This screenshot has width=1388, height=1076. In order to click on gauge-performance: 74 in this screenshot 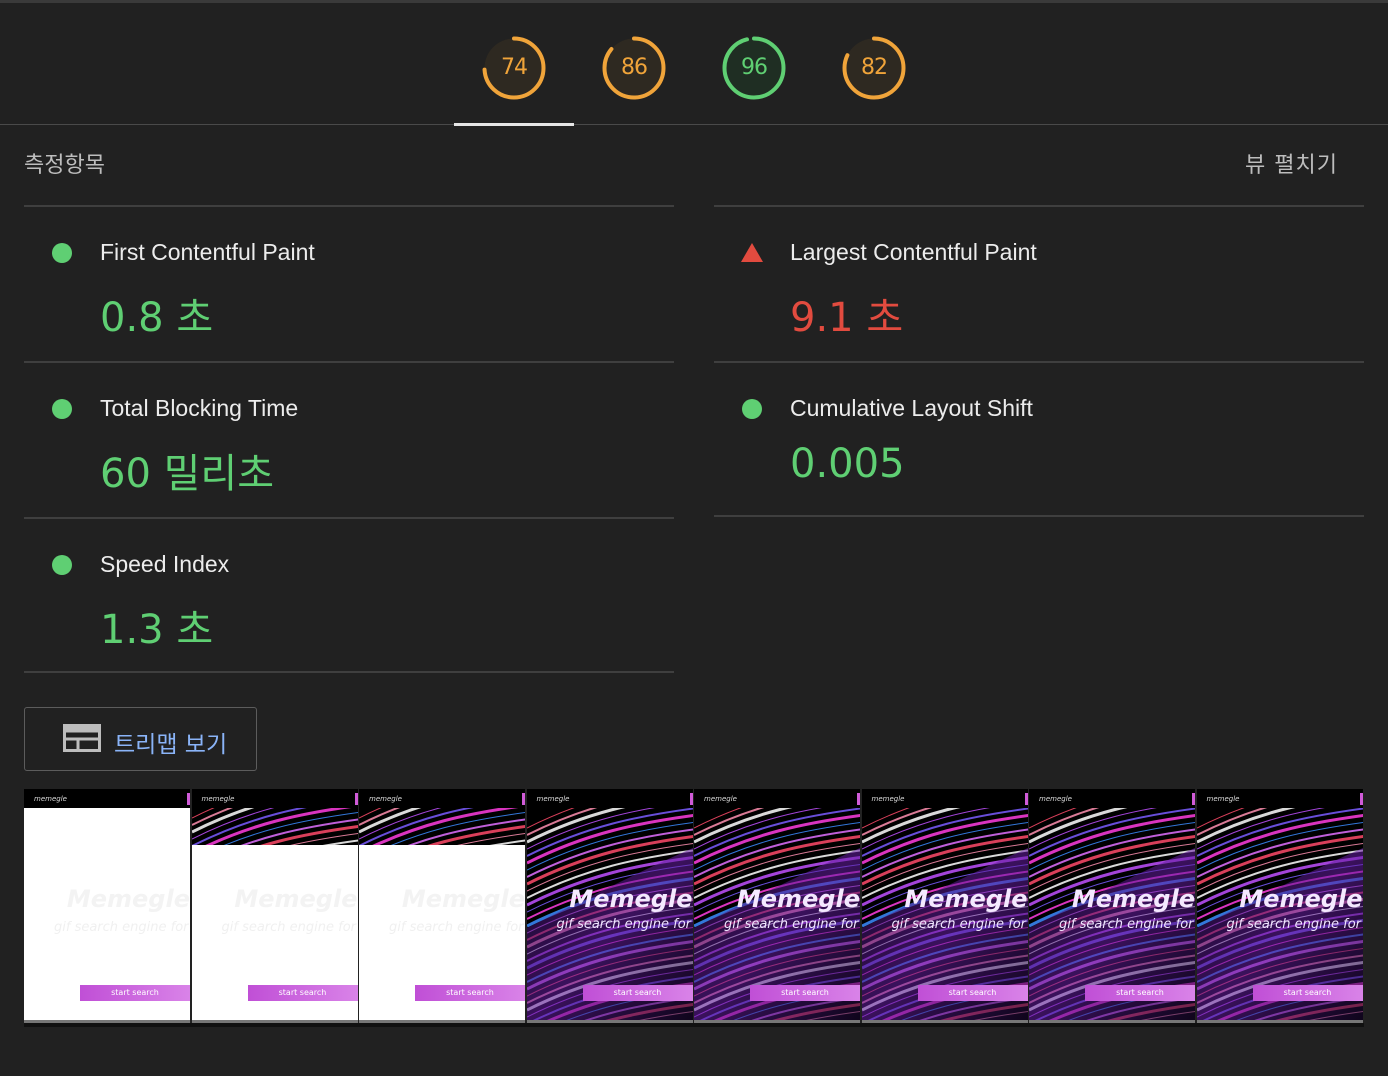, I will do `click(514, 68)`.